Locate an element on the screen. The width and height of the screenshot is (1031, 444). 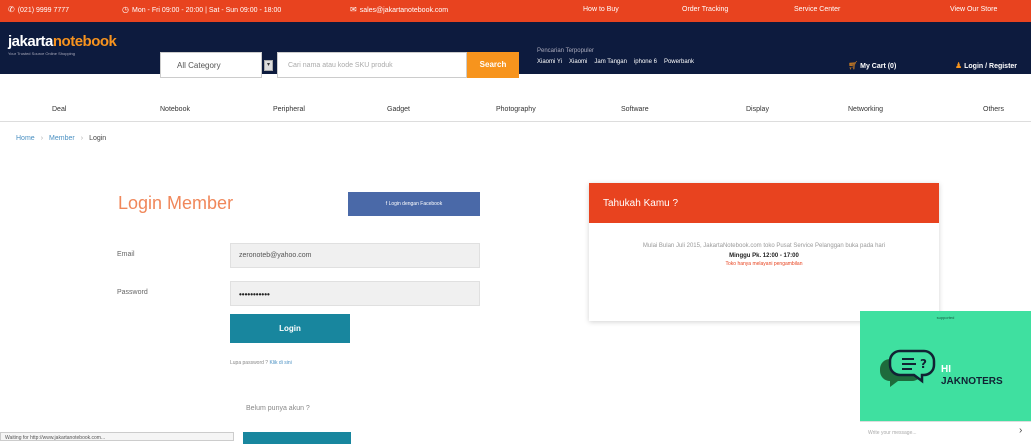
service-center-link: Service Center is located at coordinates (817, 9).